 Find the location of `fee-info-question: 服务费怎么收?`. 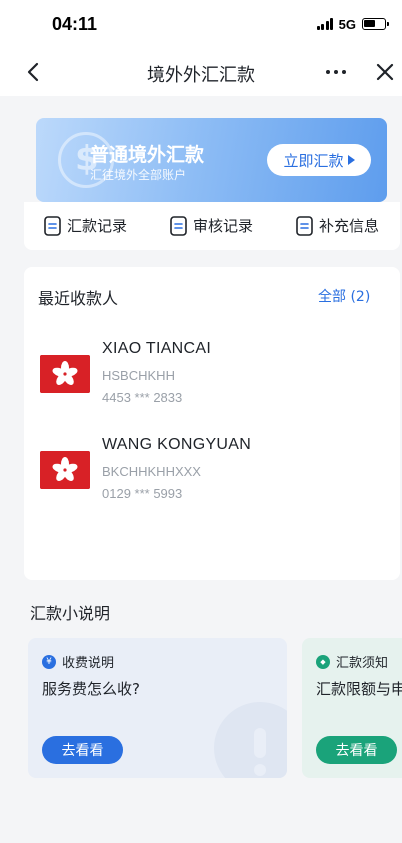

fee-info-question: 服务费怎么收? is located at coordinates (91, 689).